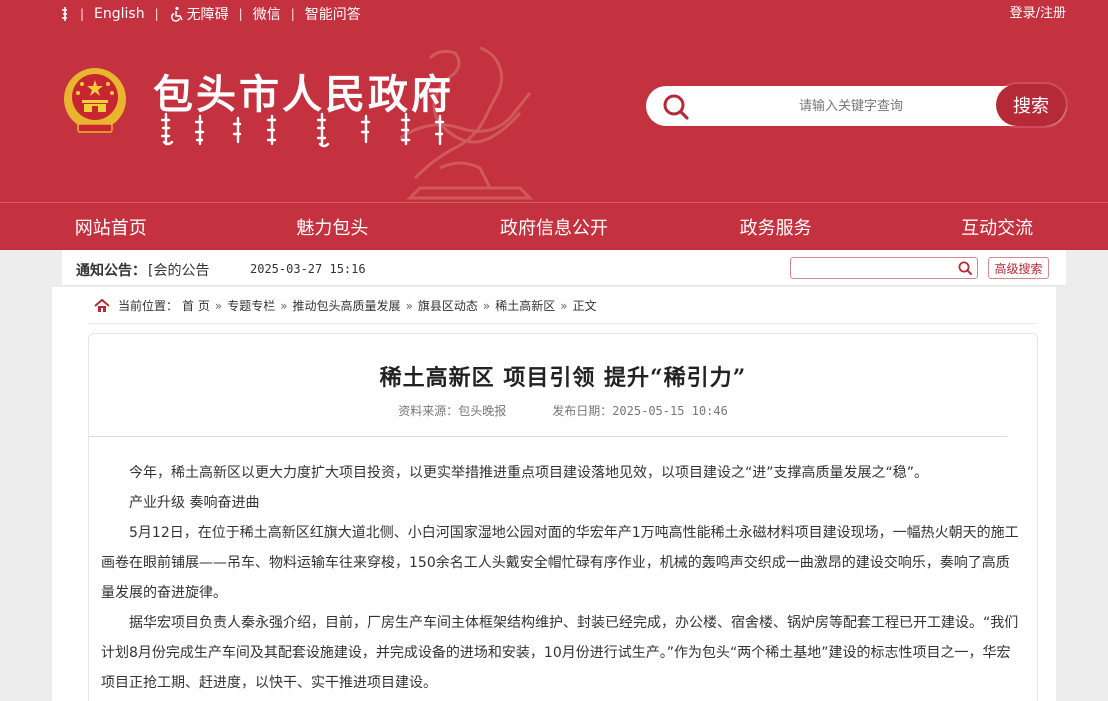  I want to click on notice-search-input, so click(884, 268).